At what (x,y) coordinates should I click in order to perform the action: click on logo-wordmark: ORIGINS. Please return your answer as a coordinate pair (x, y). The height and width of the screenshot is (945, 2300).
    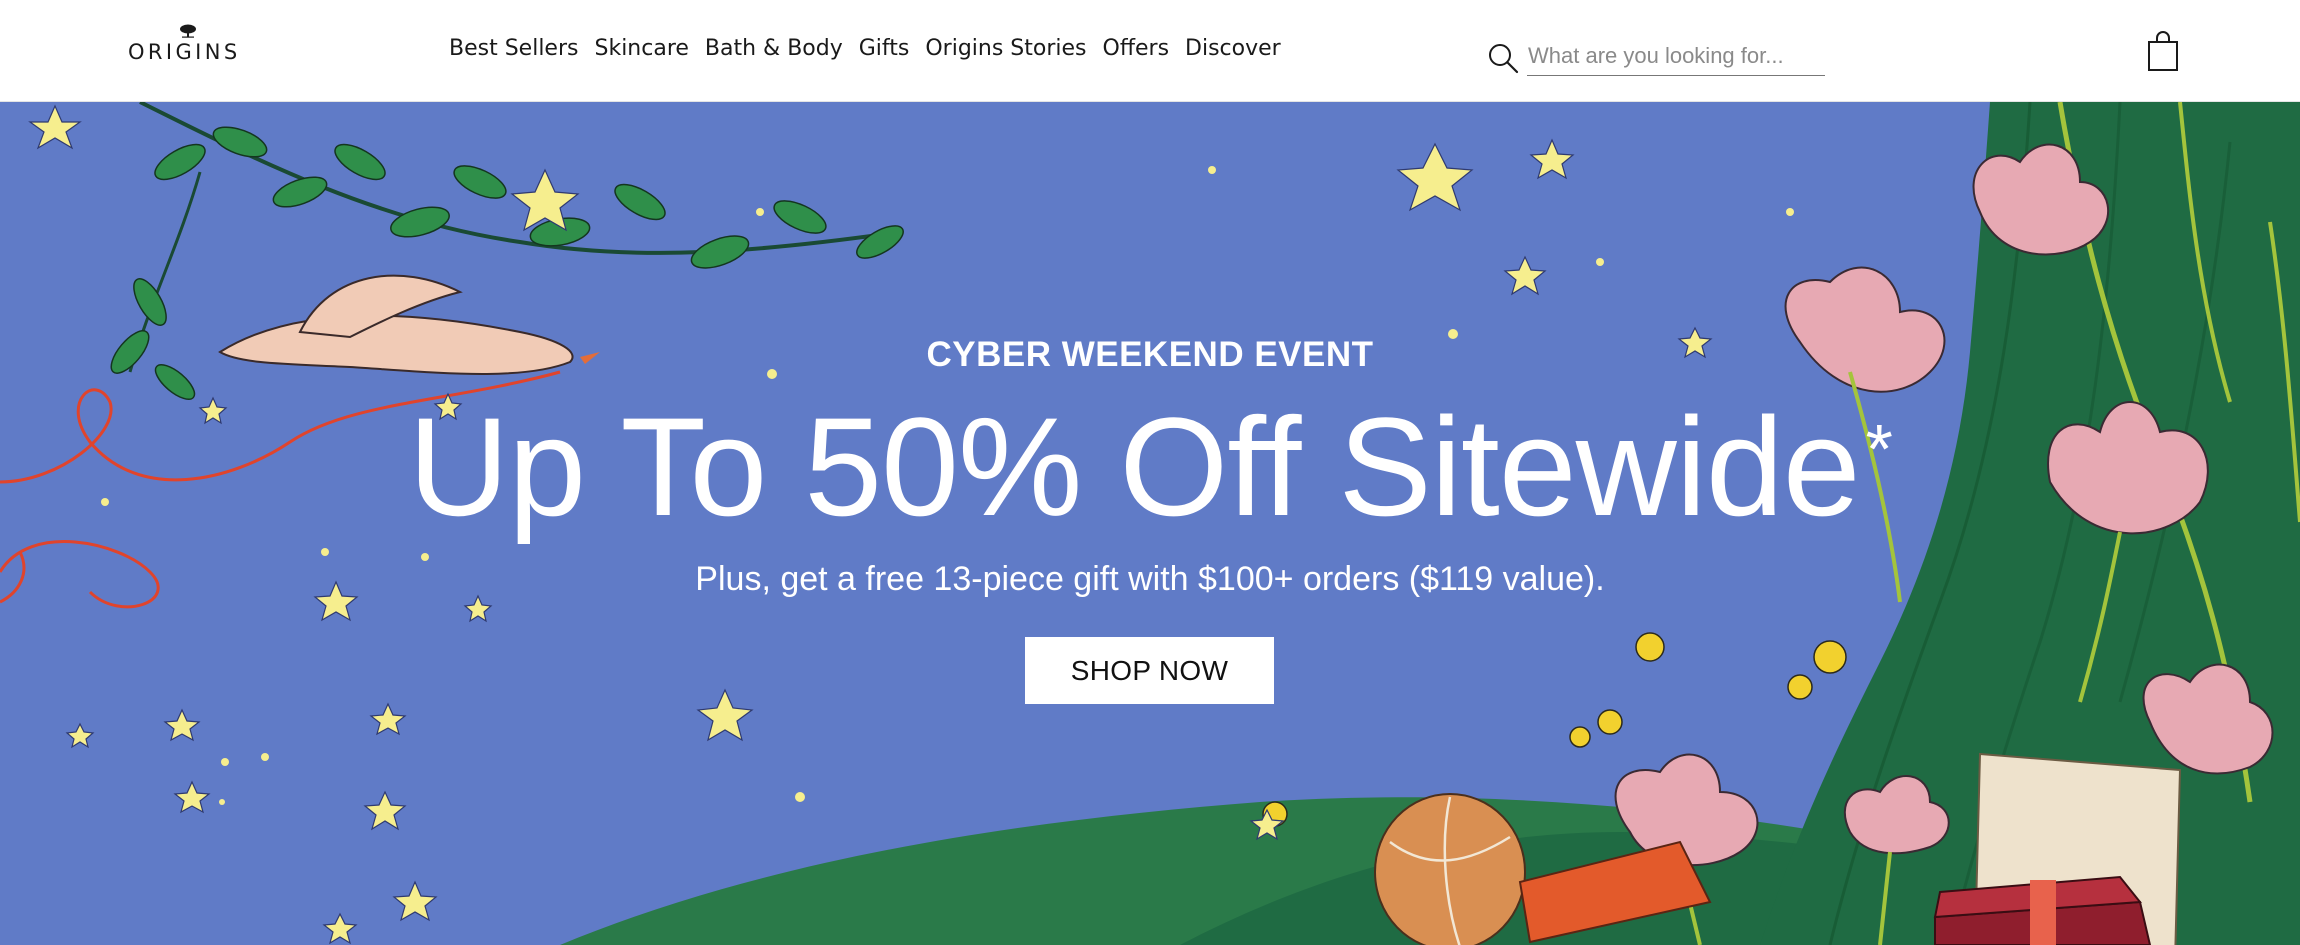
    Looking at the image, I should click on (184, 52).